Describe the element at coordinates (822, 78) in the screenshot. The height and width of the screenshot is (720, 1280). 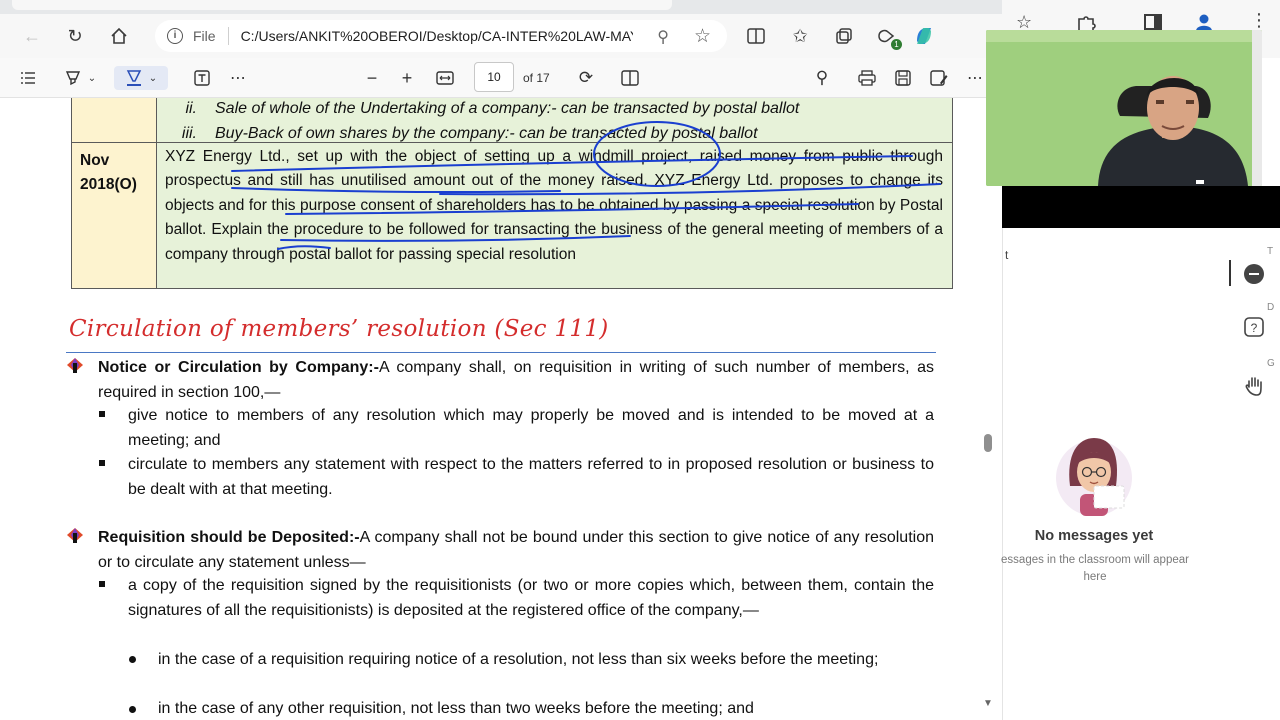
I see `search-icon: ⚲` at that location.